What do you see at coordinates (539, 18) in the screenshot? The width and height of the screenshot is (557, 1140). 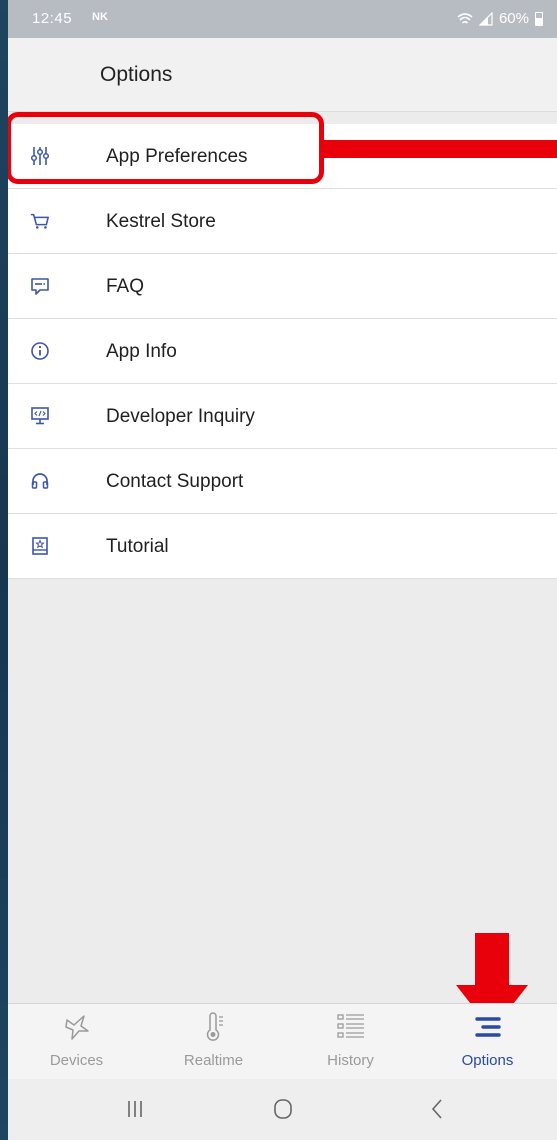 I see `battery-icon` at bounding box center [539, 18].